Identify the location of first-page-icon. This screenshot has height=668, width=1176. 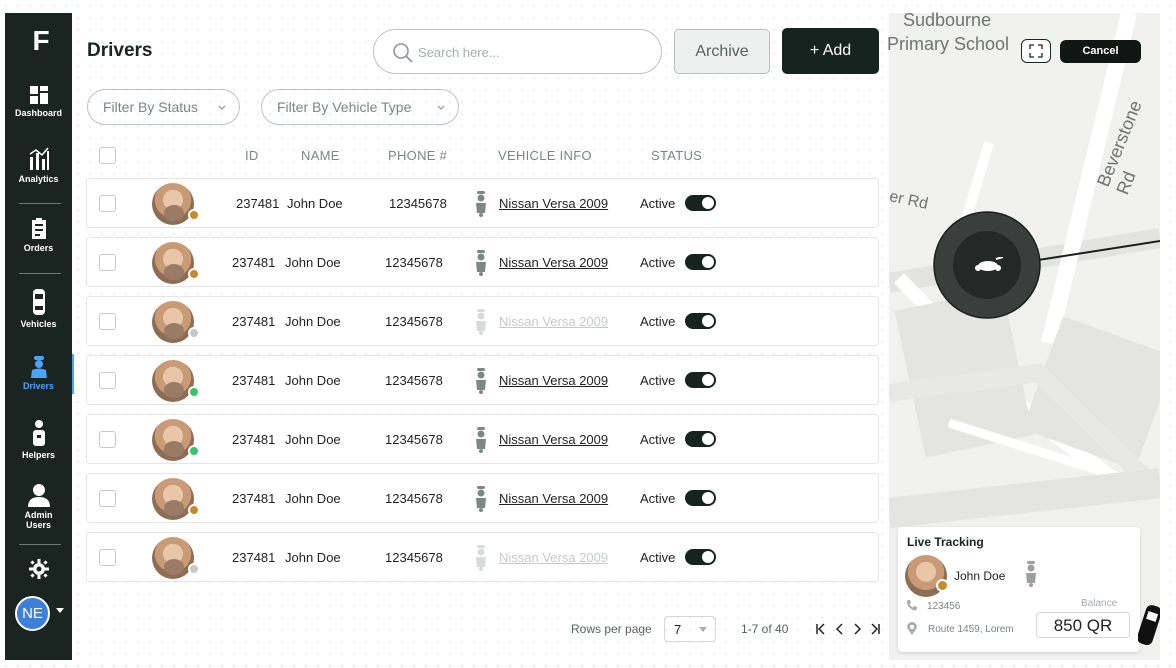
(821, 629).